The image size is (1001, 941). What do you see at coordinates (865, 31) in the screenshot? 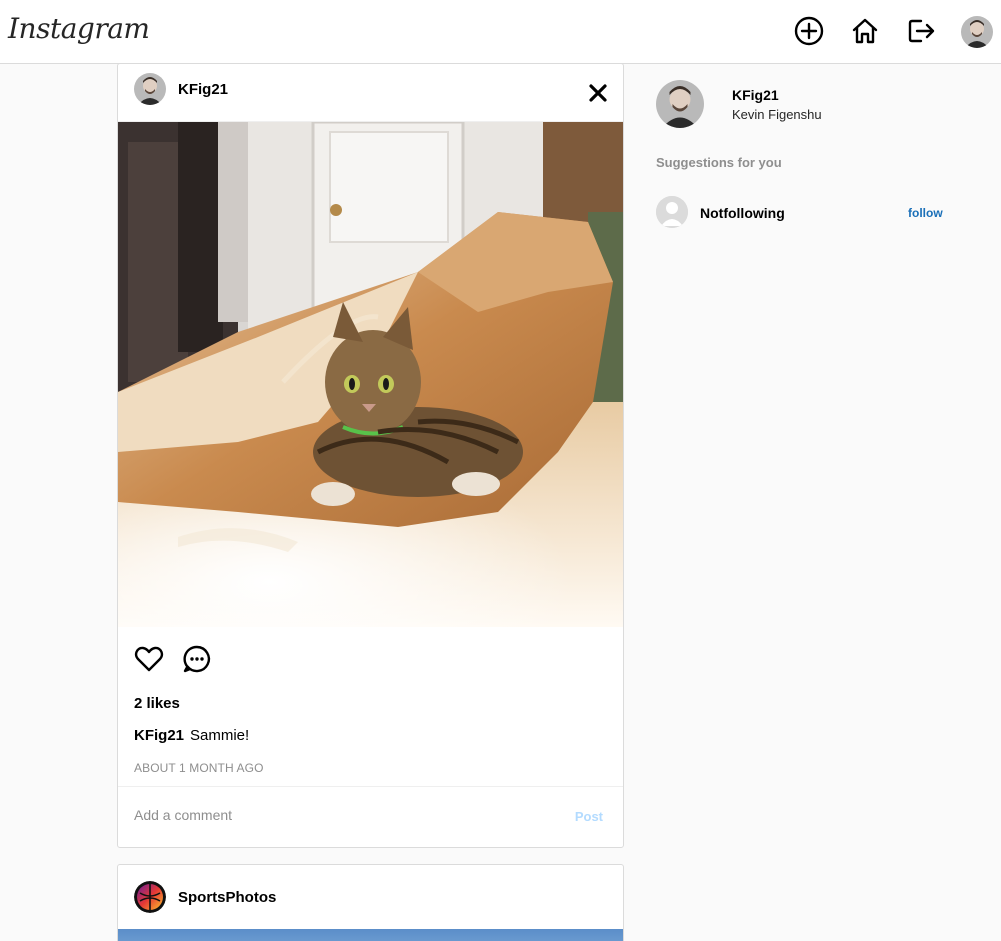
I see `home-icon` at bounding box center [865, 31].